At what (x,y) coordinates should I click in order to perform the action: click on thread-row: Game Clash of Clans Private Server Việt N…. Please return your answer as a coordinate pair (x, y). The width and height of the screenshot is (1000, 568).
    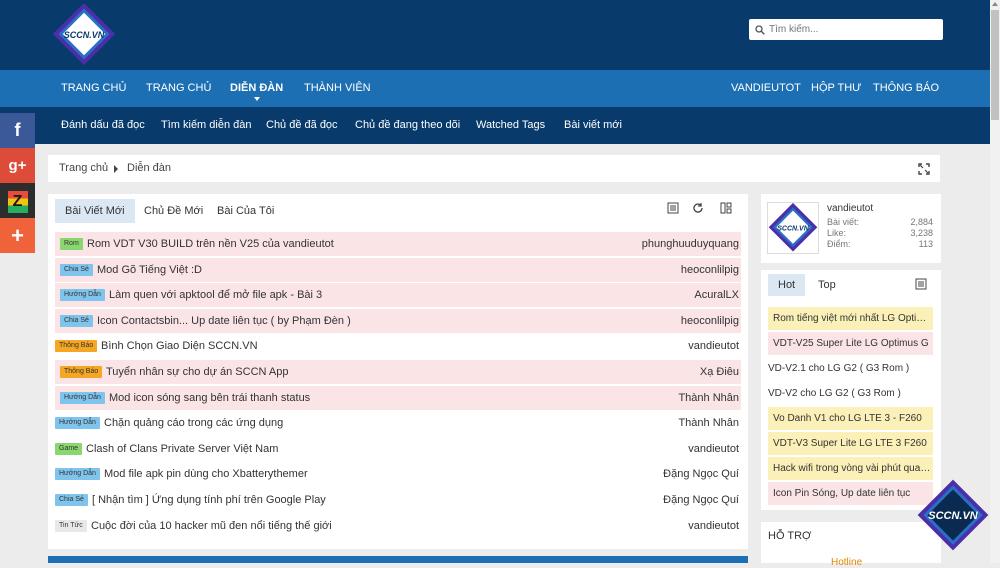
    Looking at the image, I should click on (398, 449).